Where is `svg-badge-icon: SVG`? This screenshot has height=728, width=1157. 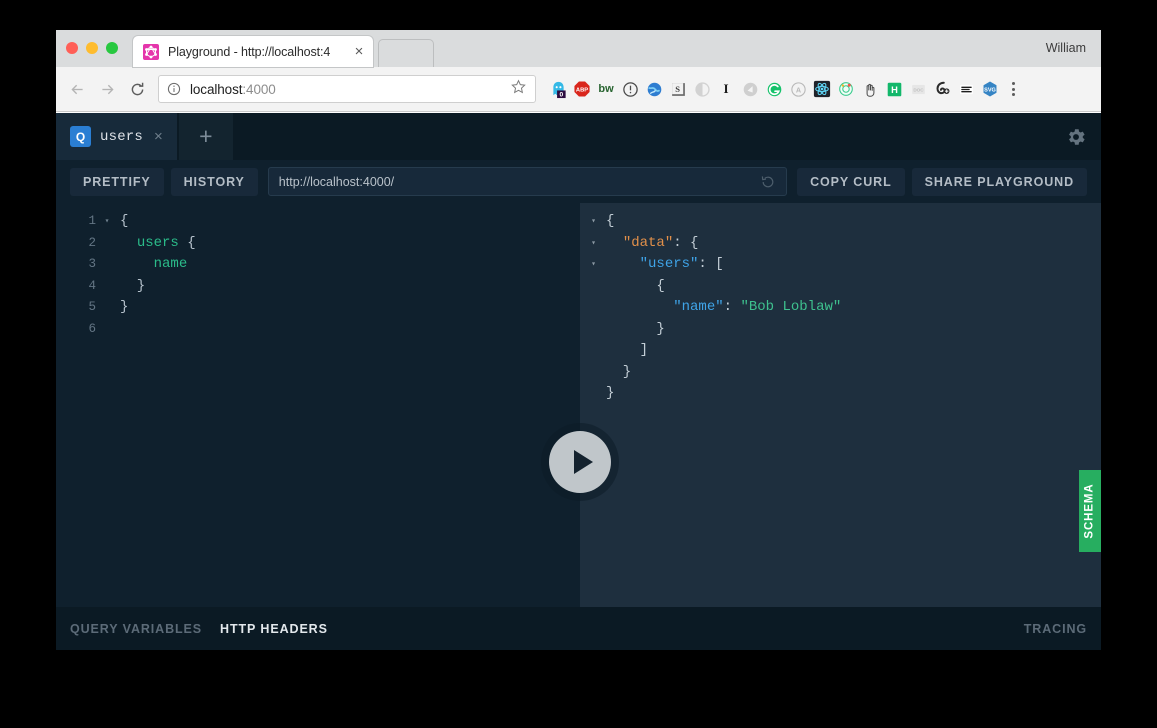
svg-badge-icon: SVG is located at coordinates (990, 89).